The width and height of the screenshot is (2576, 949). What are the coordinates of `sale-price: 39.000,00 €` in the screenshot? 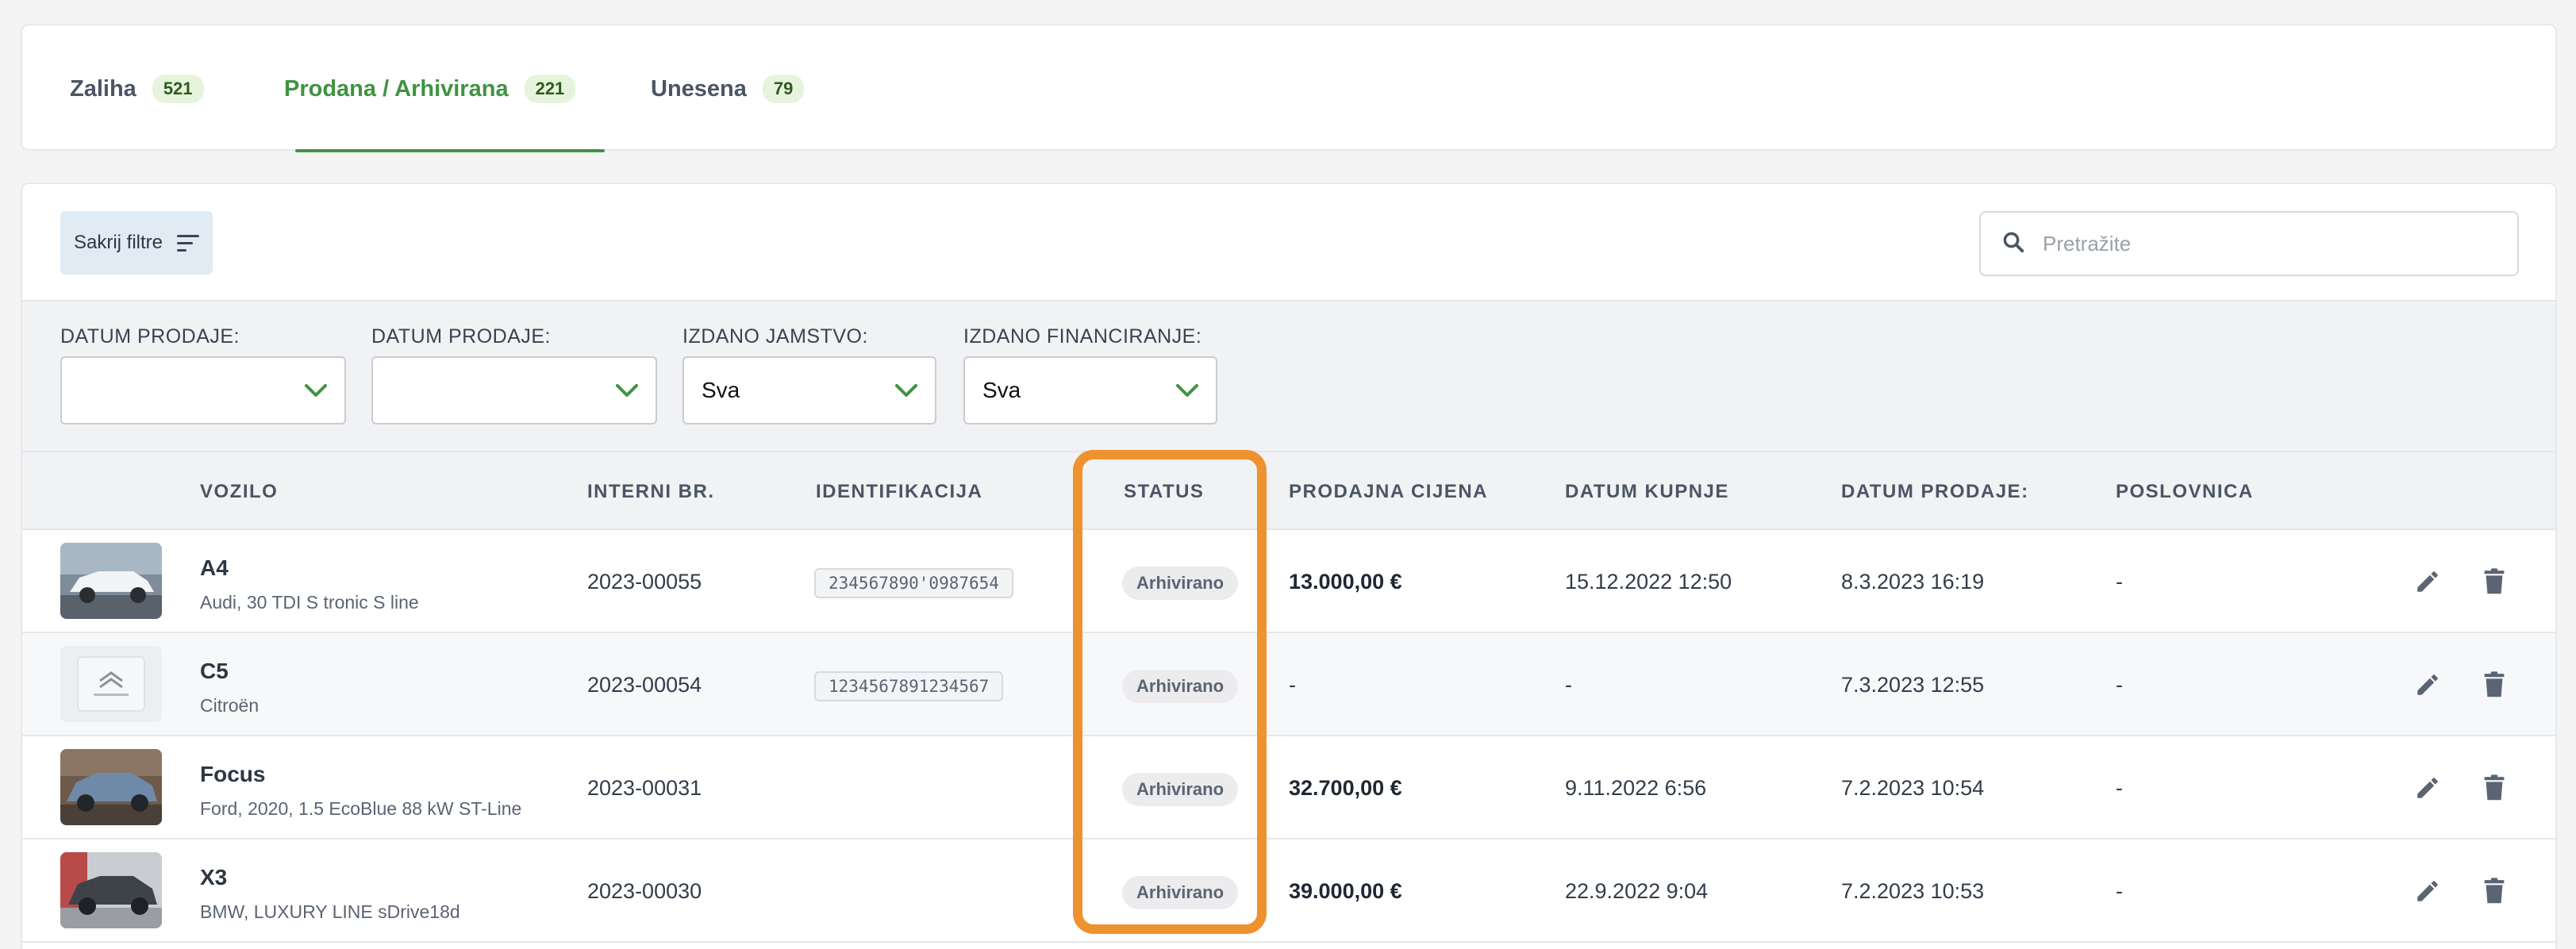 It's located at (1346, 891).